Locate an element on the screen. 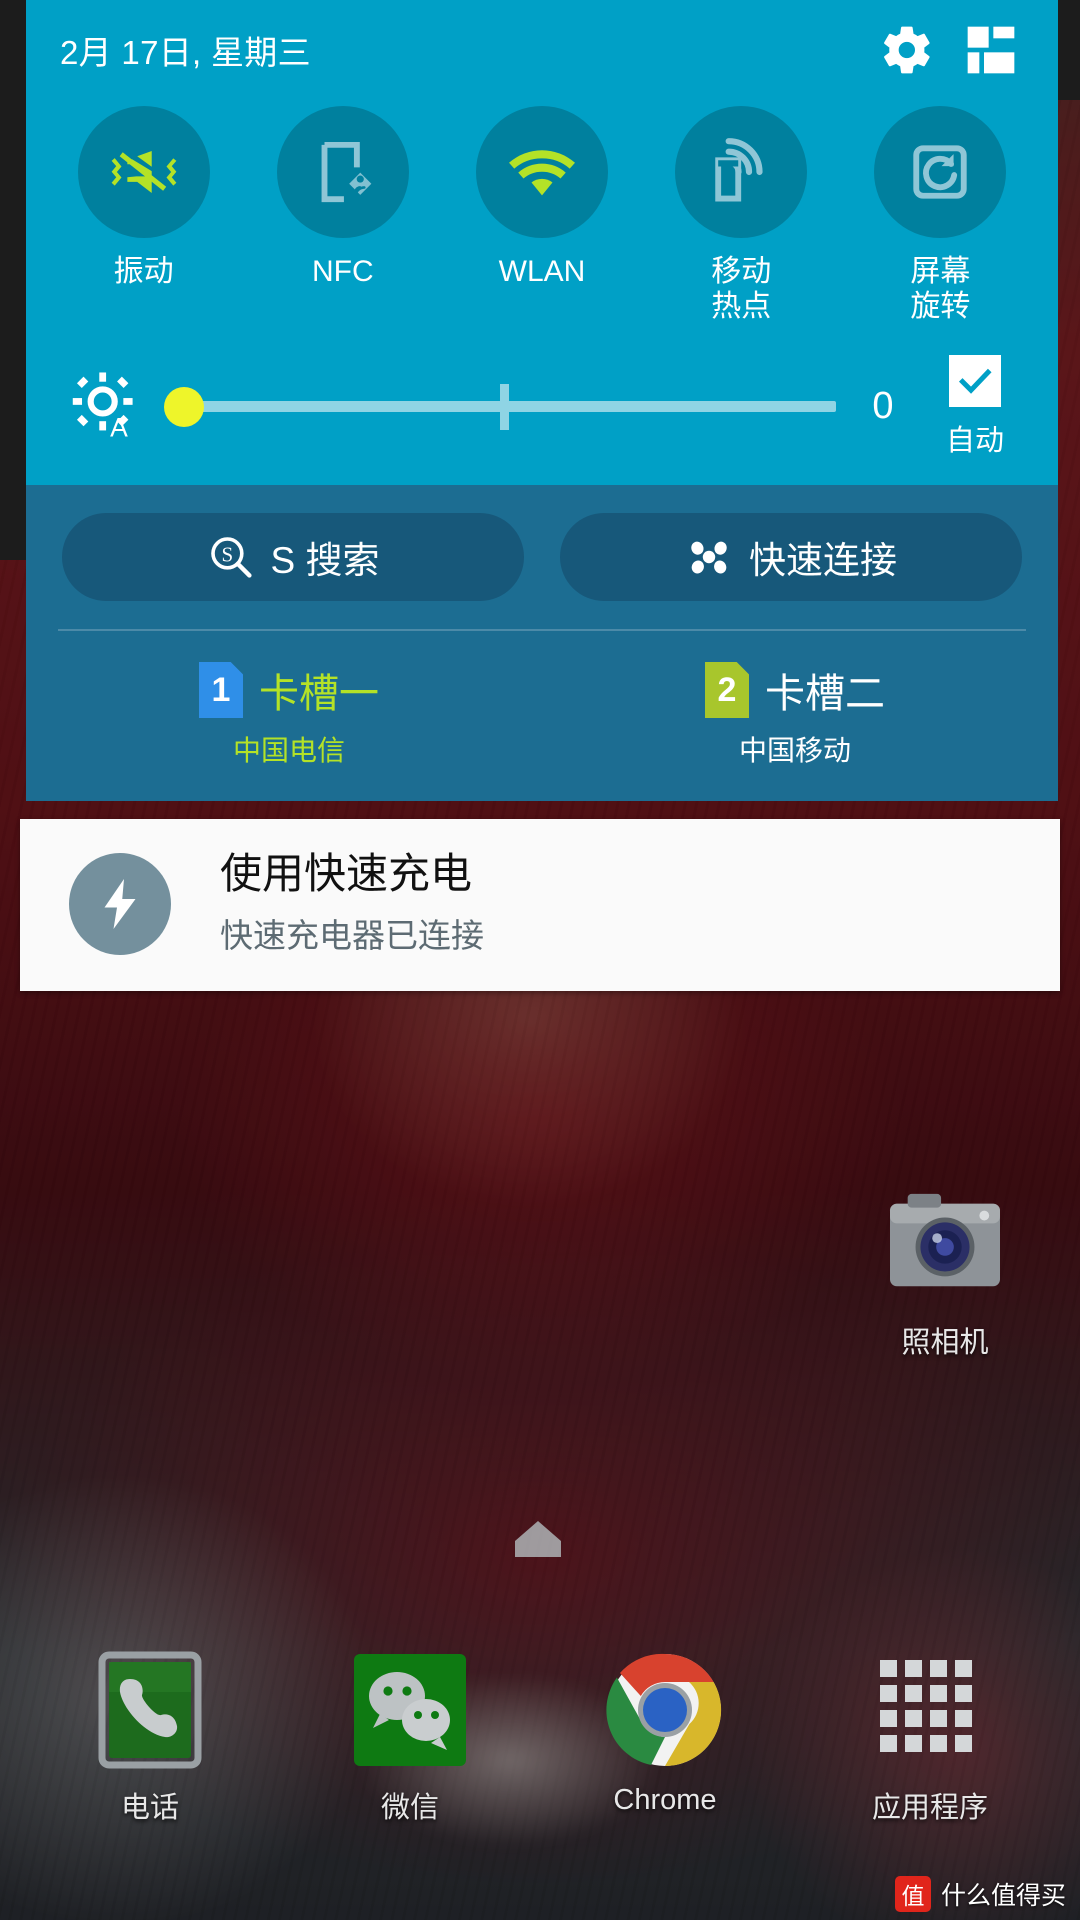 This screenshot has height=1920, width=1080. home-app-phone: 电话 is located at coordinates (150, 1738).